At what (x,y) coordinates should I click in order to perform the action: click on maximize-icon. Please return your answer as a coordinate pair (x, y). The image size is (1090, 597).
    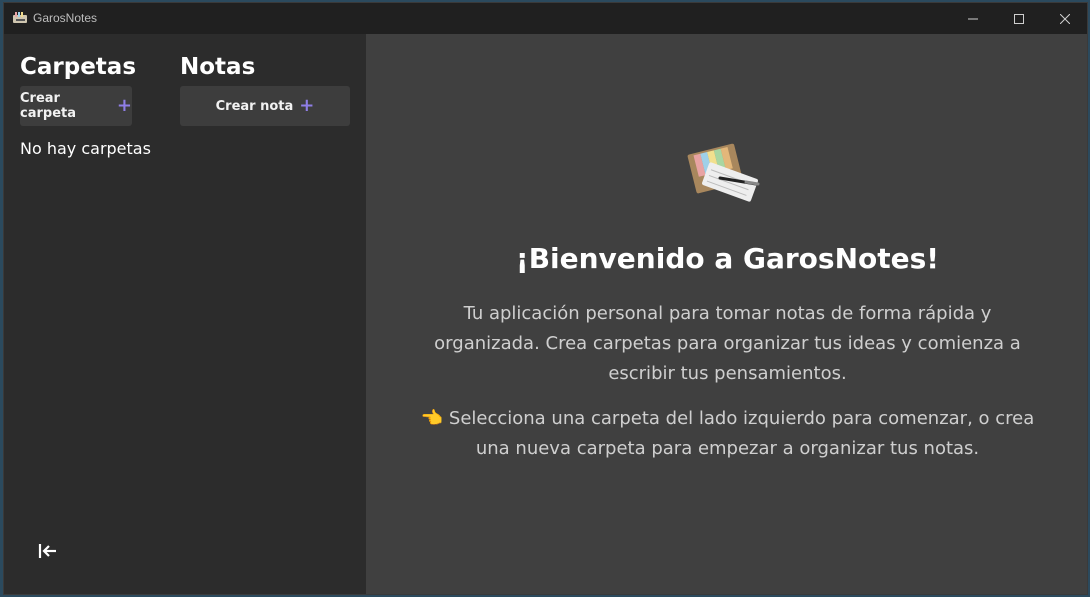
    Looking at the image, I should click on (1019, 18).